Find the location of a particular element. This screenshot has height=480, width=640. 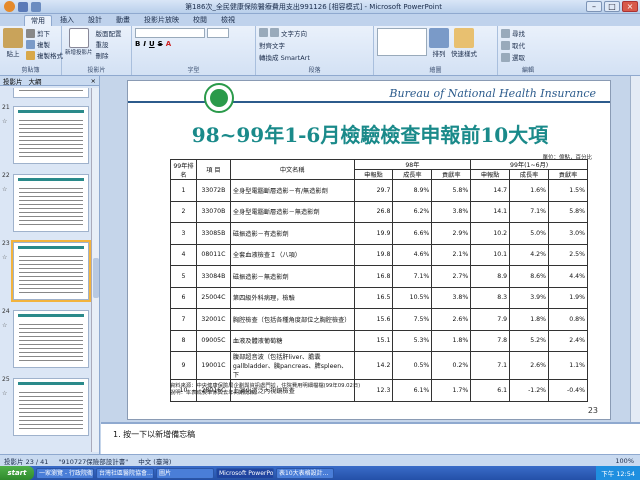

header-amount: 申報點 is located at coordinates (490, 174).